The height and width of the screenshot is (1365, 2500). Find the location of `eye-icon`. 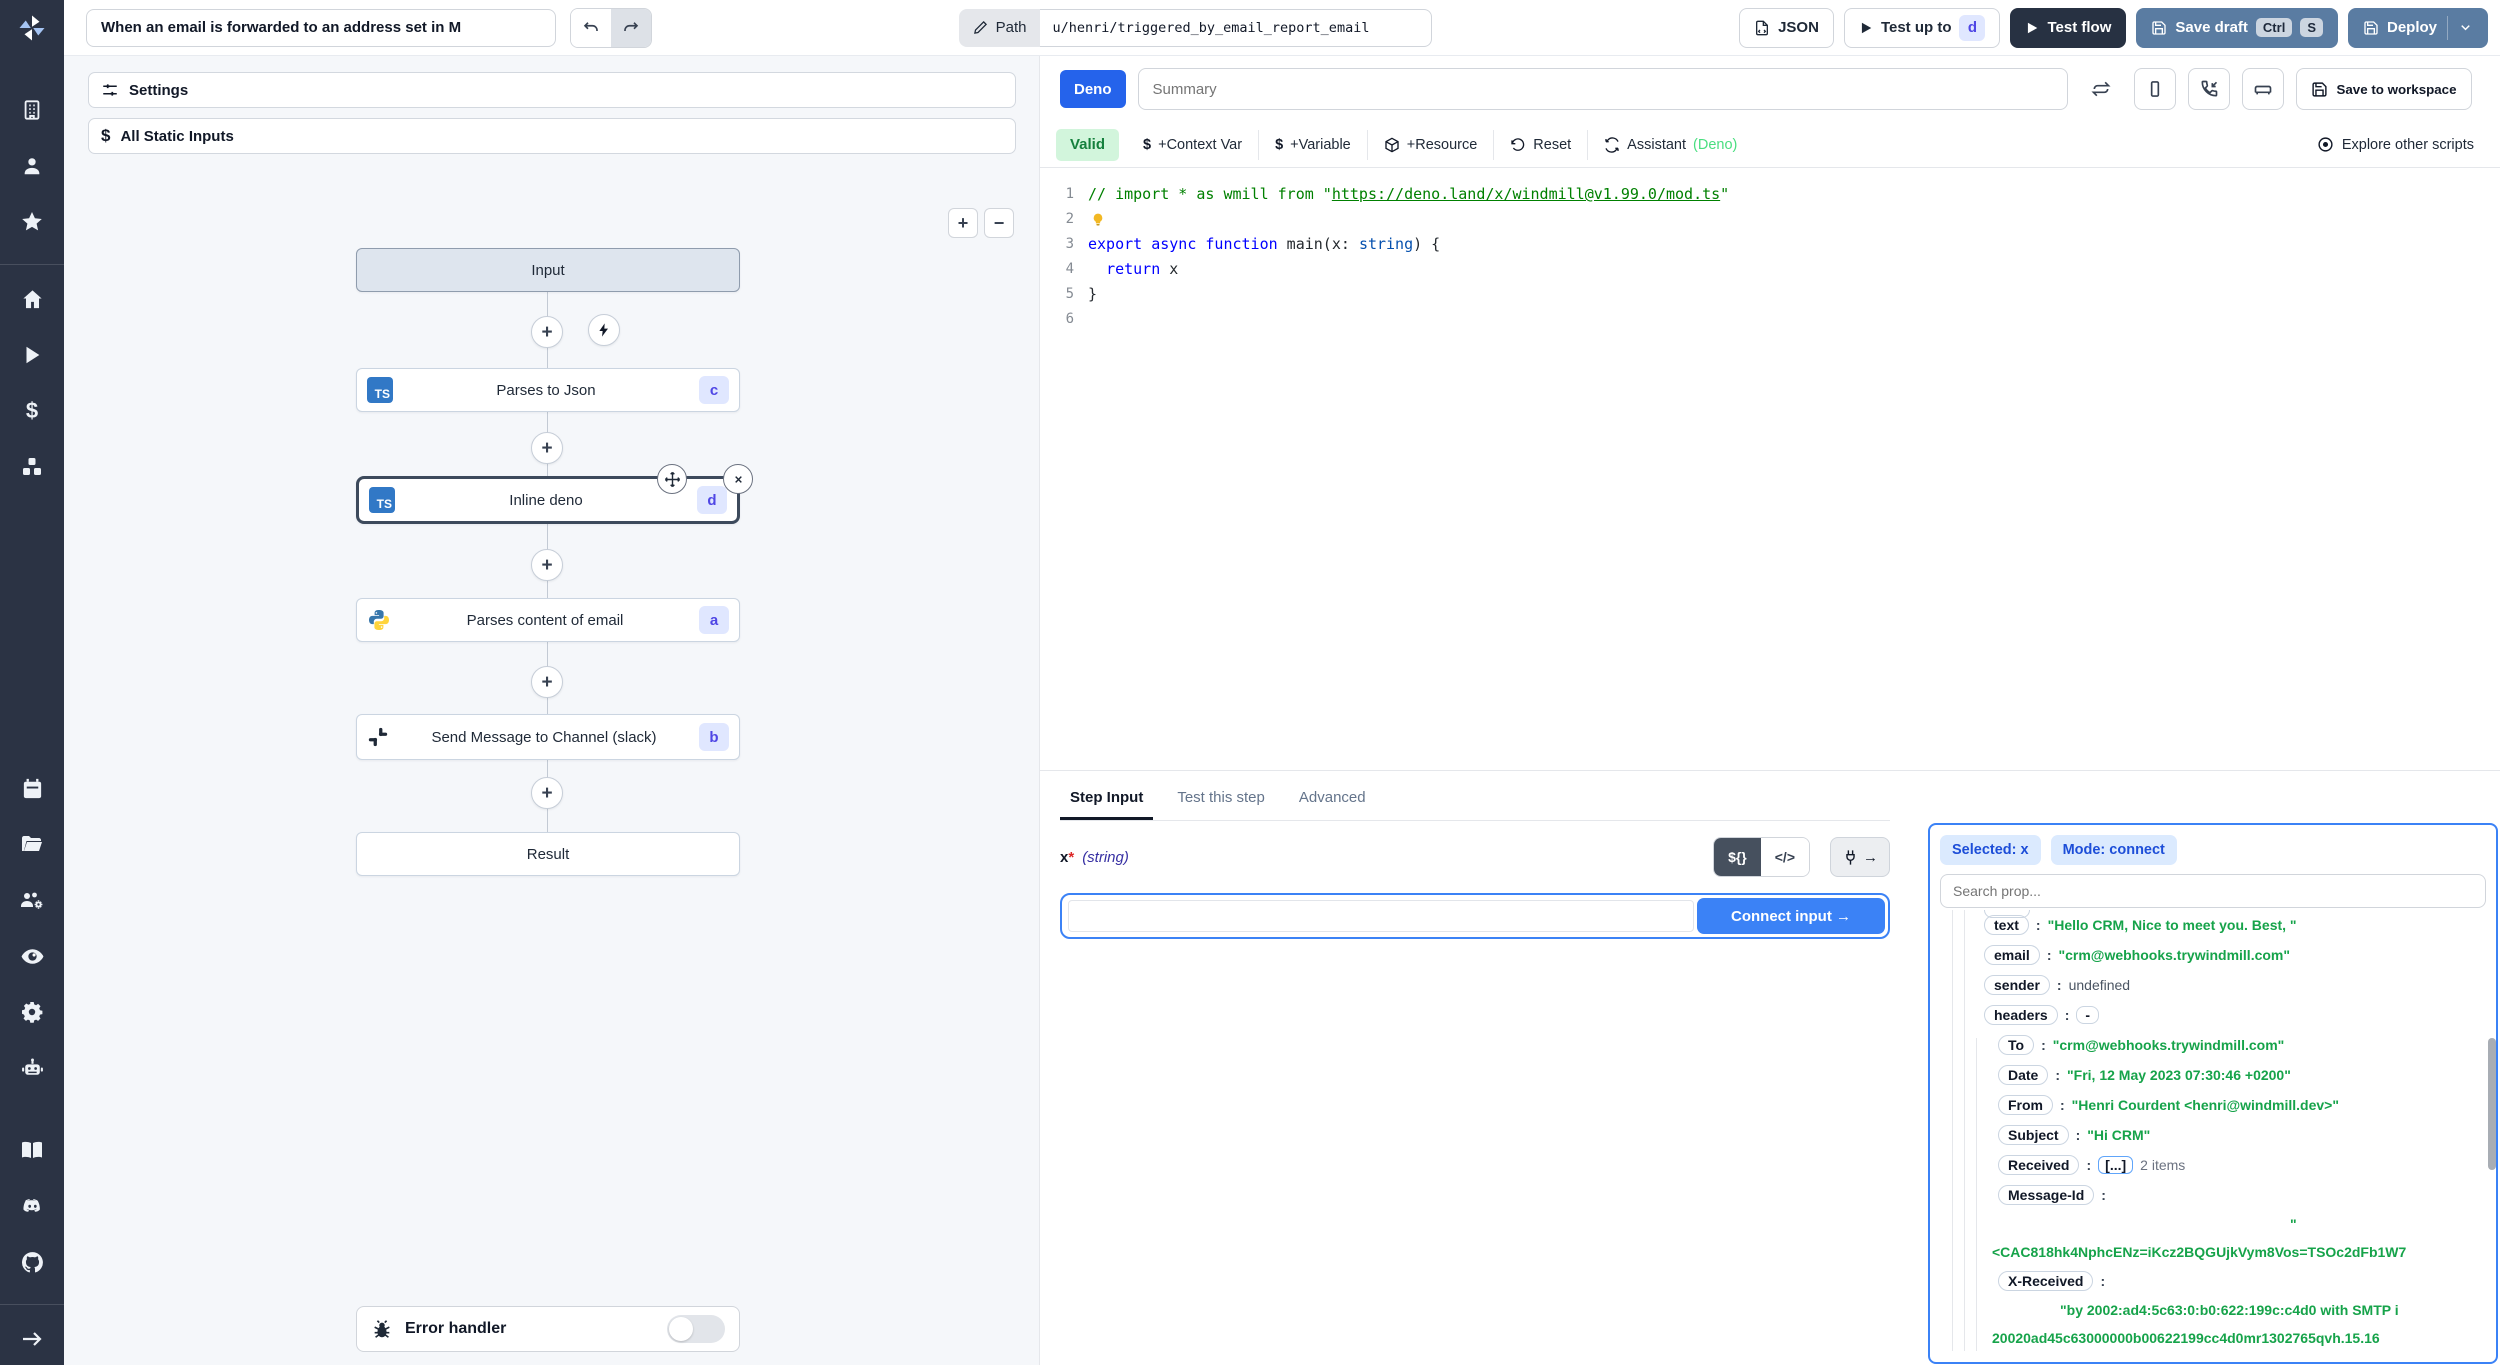

eye-icon is located at coordinates (32, 956).